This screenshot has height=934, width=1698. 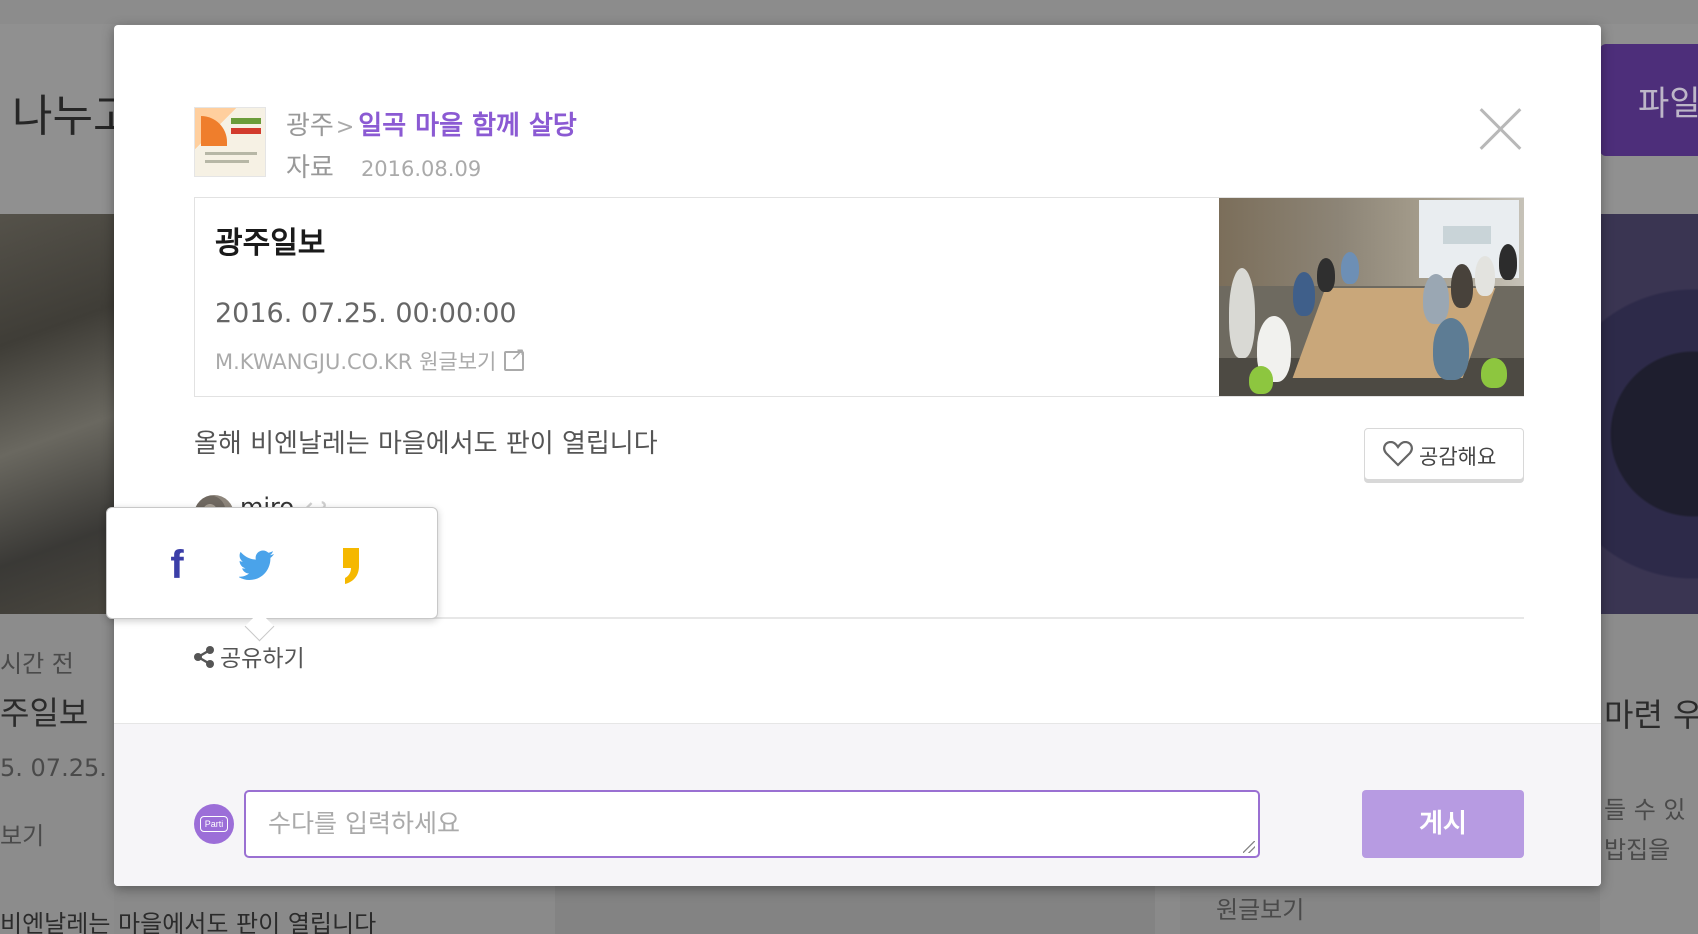 I want to click on background-card-text: 비엔날레는 마을에서도 판이 열립니다, so click(x=188, y=922).